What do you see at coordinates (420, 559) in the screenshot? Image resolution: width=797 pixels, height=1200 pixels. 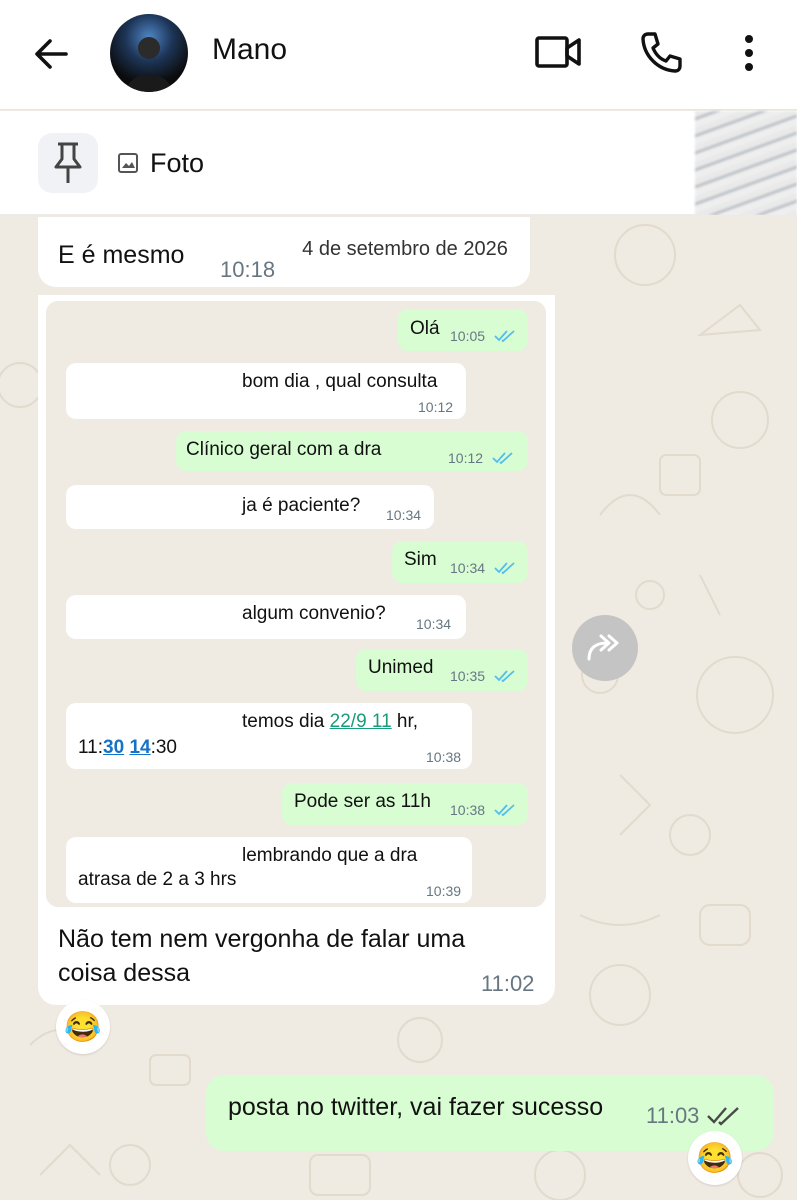 I see `bubble-text: Sim` at bounding box center [420, 559].